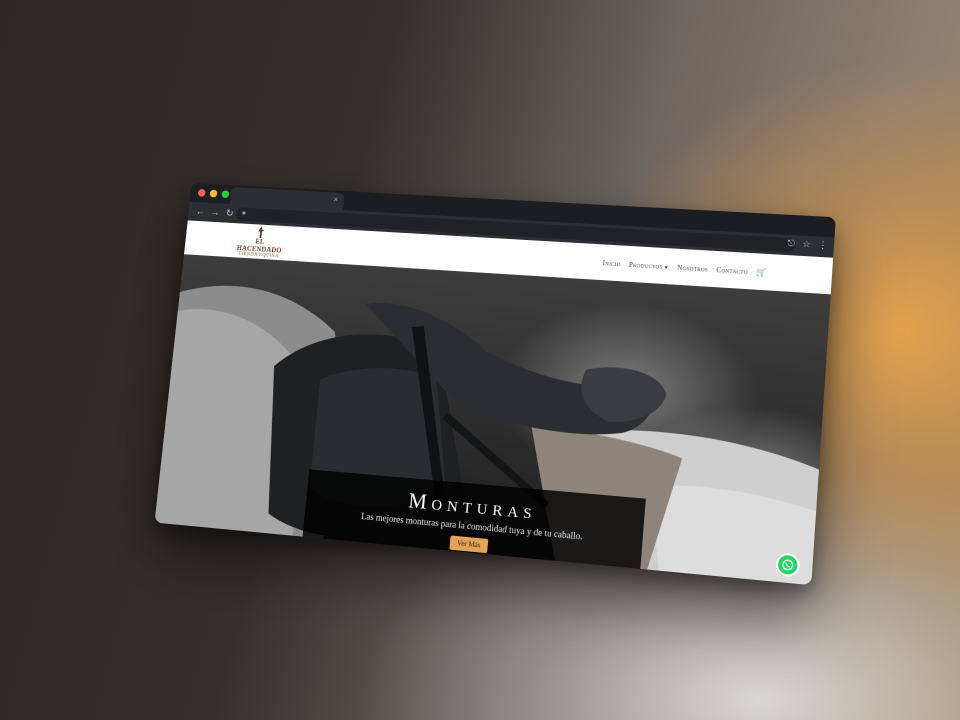 This screenshot has height=720, width=960. What do you see at coordinates (336, 199) in the screenshot?
I see `tab-close-icon: ×` at bounding box center [336, 199].